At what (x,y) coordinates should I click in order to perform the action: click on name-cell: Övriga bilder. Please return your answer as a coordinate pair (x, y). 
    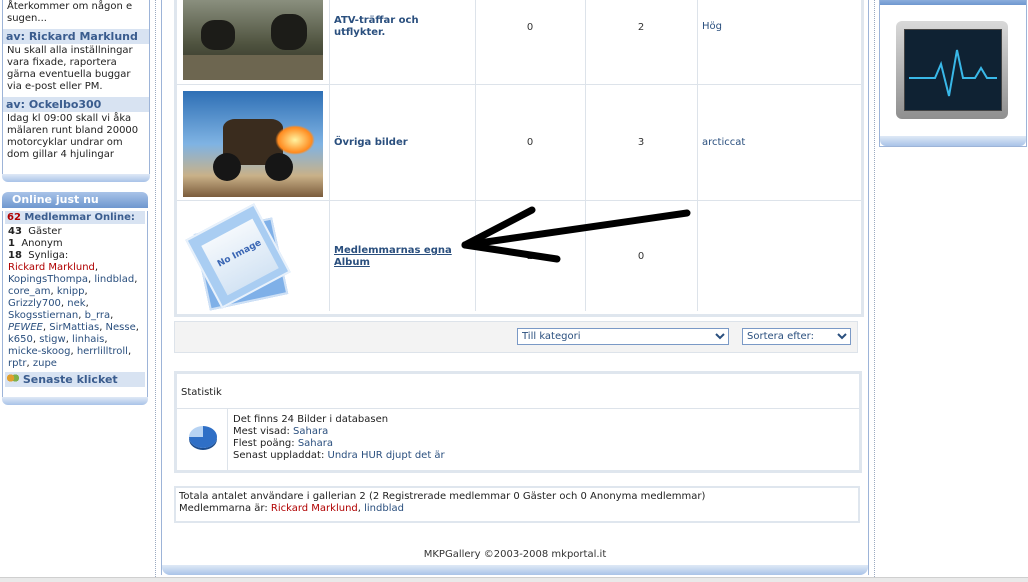
    Looking at the image, I should click on (402, 142).